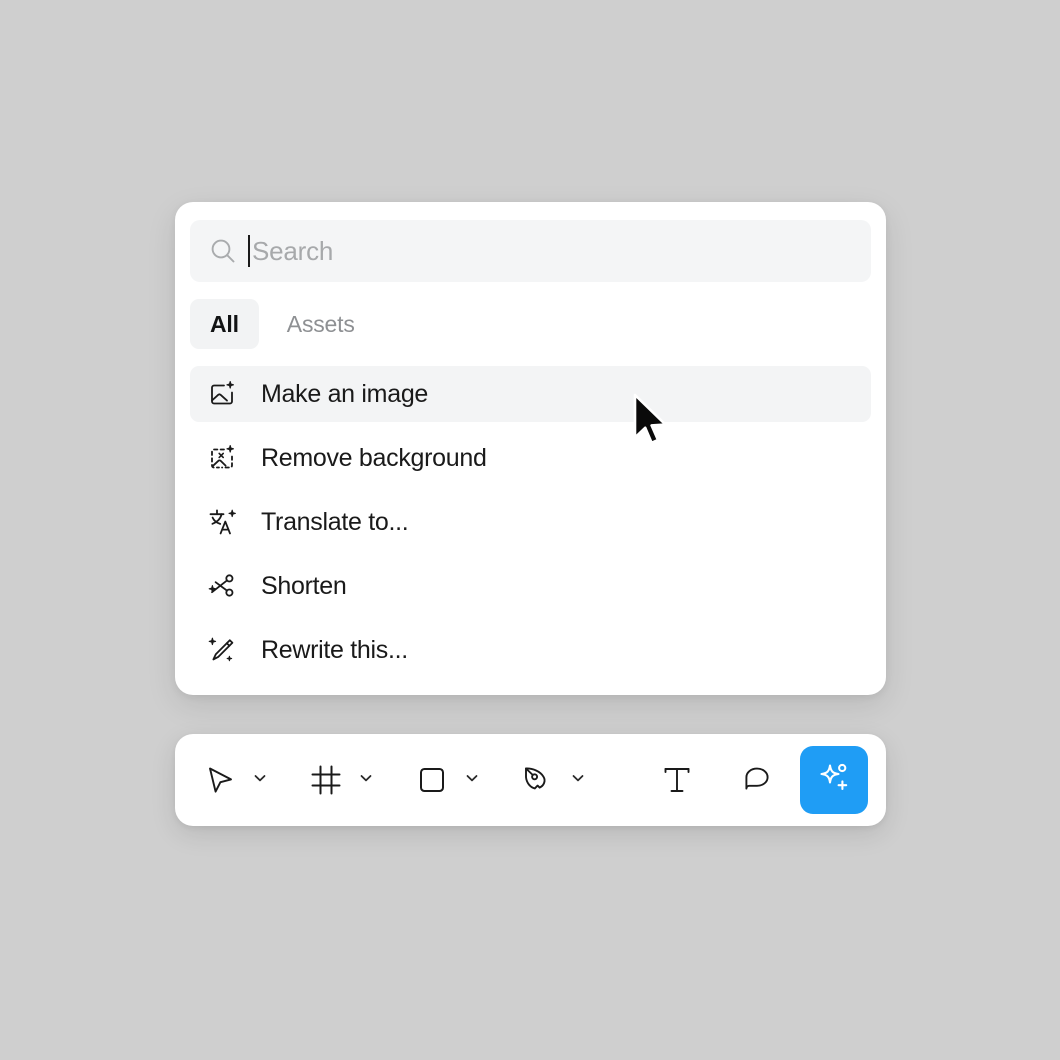  What do you see at coordinates (222, 394) in the screenshot?
I see `image-sparkle-icon` at bounding box center [222, 394].